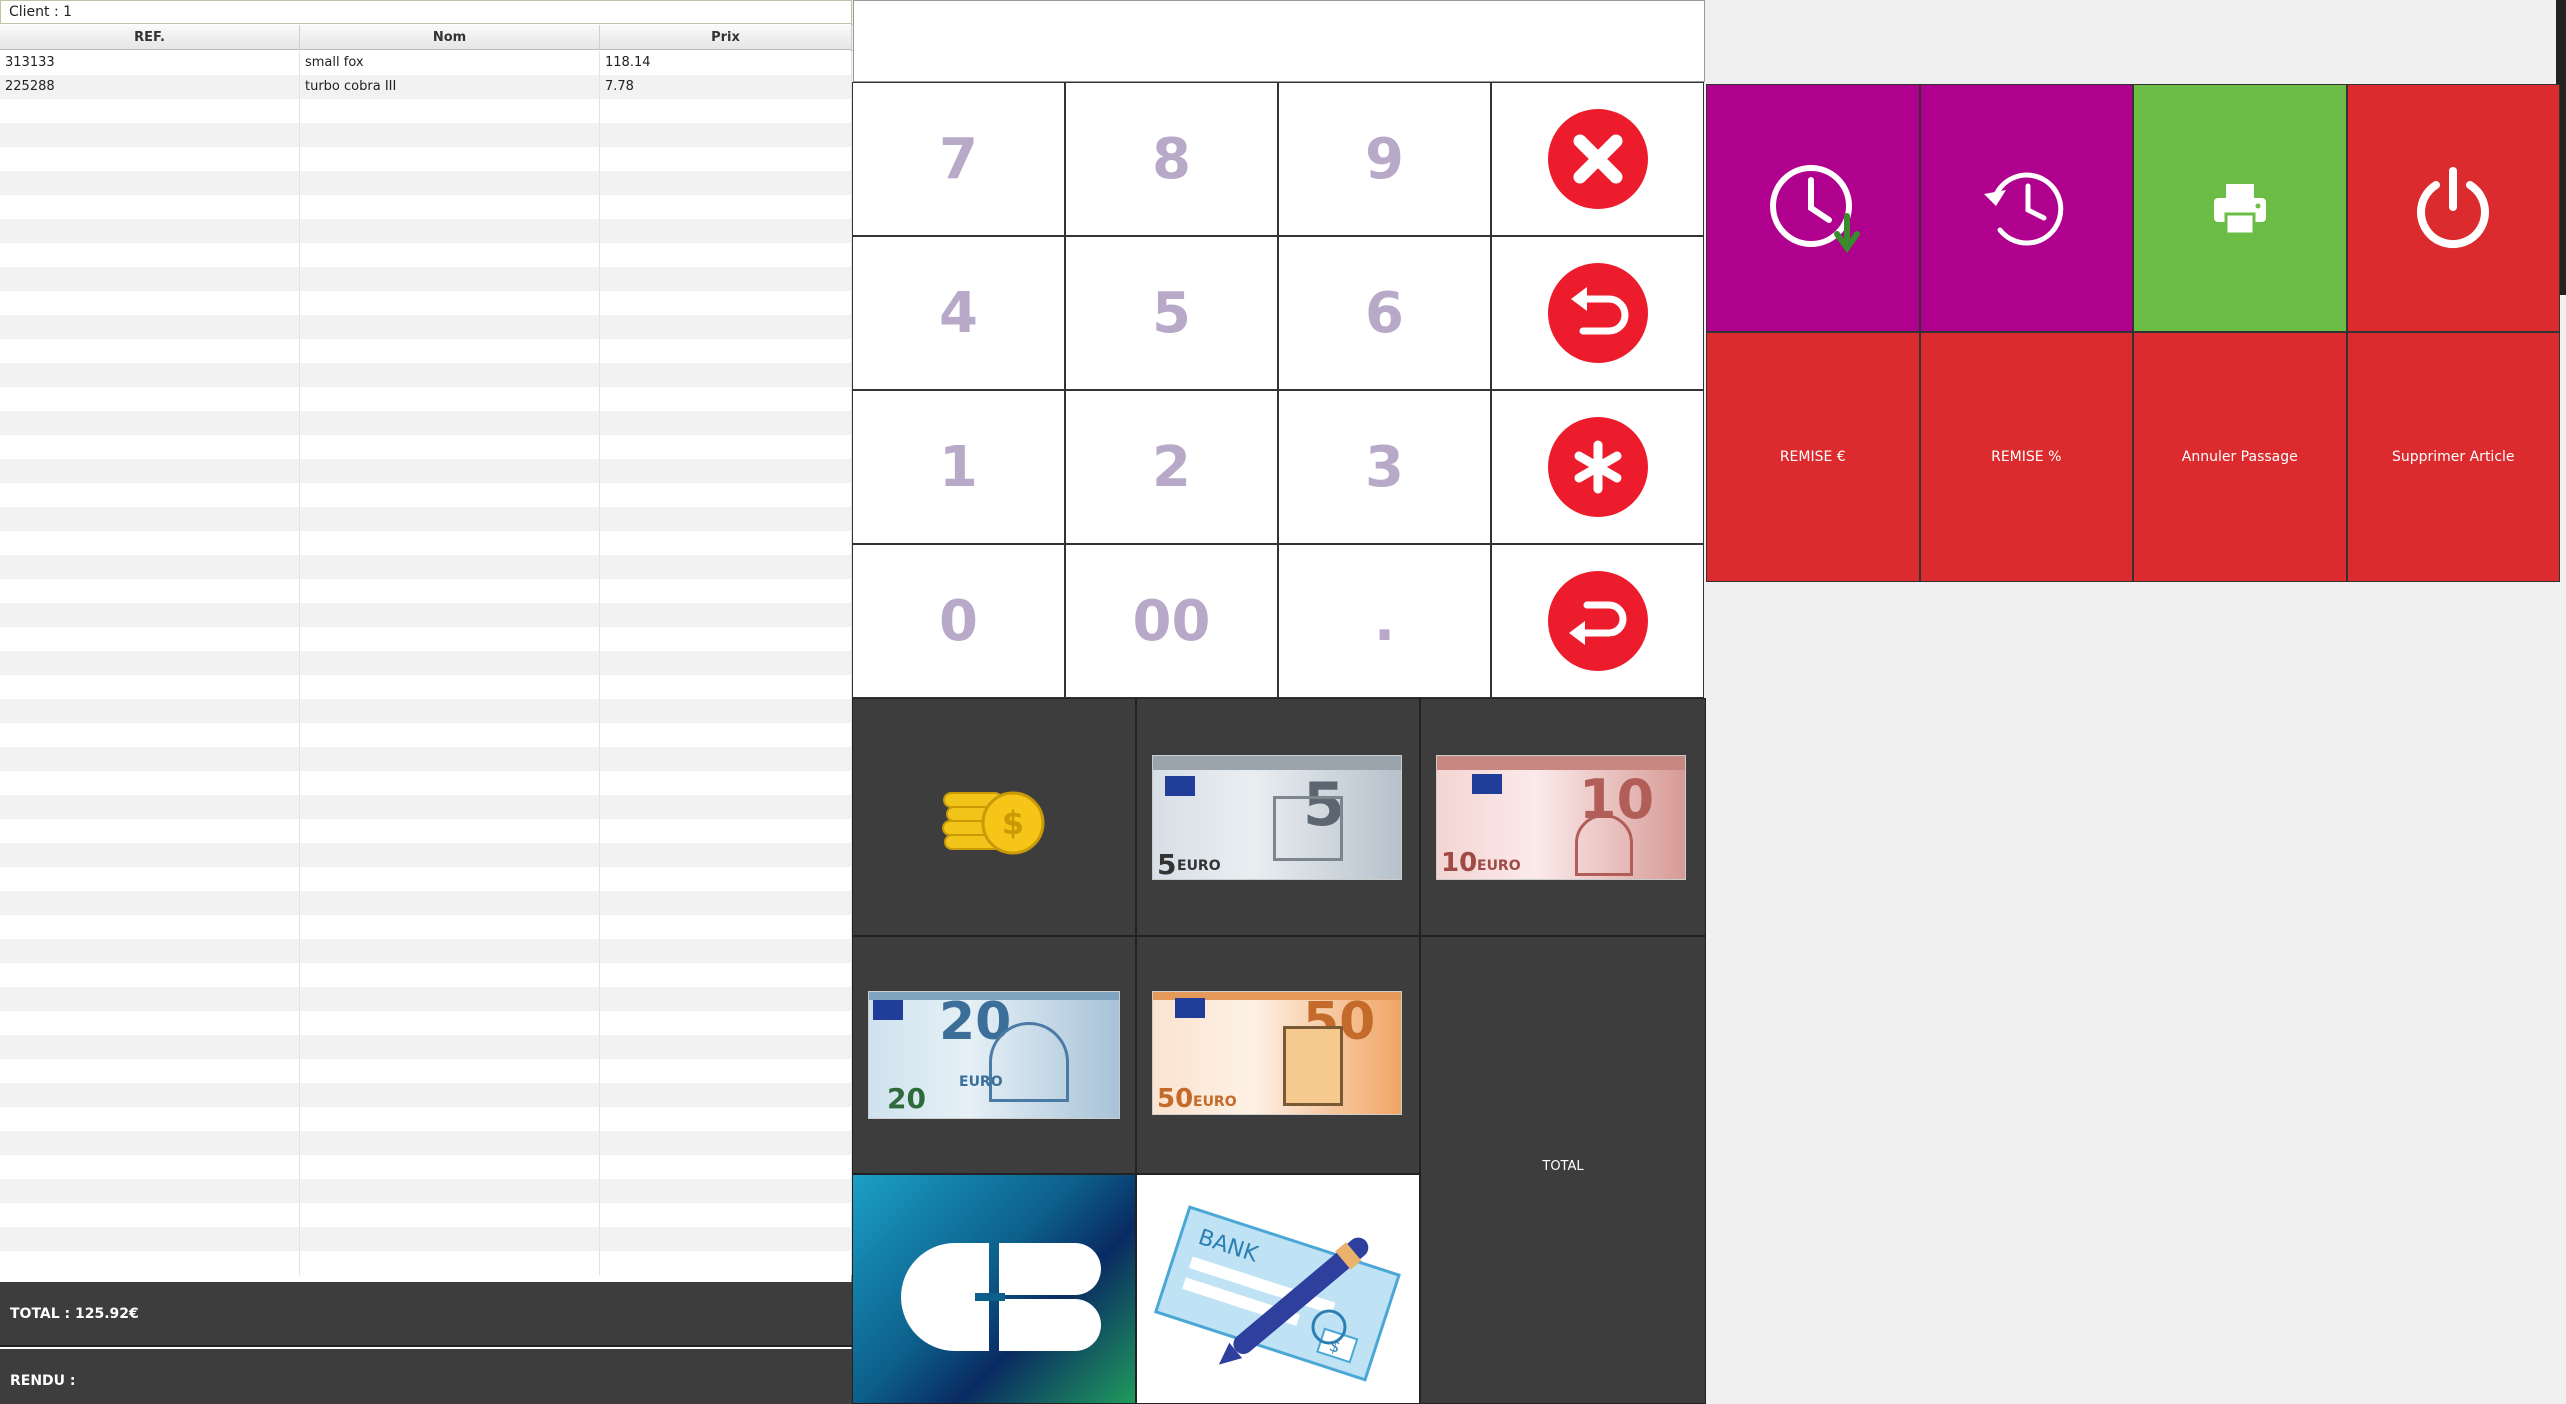  What do you see at coordinates (2136, 42) in the screenshot?
I see `top-right-area` at bounding box center [2136, 42].